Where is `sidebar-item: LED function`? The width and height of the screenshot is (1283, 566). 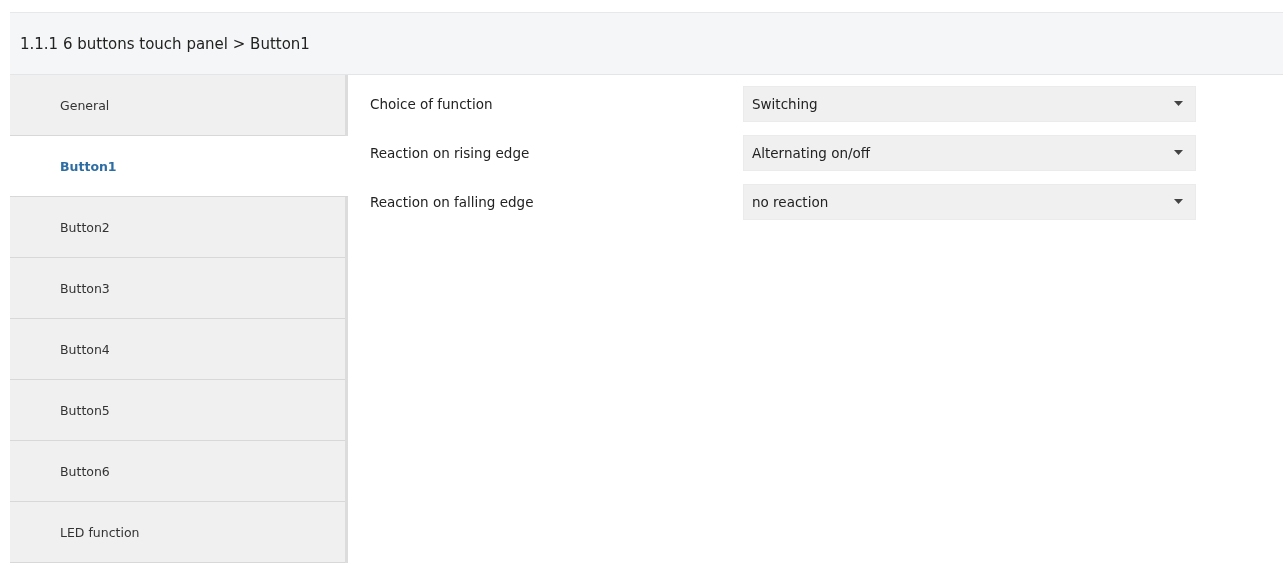 sidebar-item: LED function is located at coordinates (177, 532).